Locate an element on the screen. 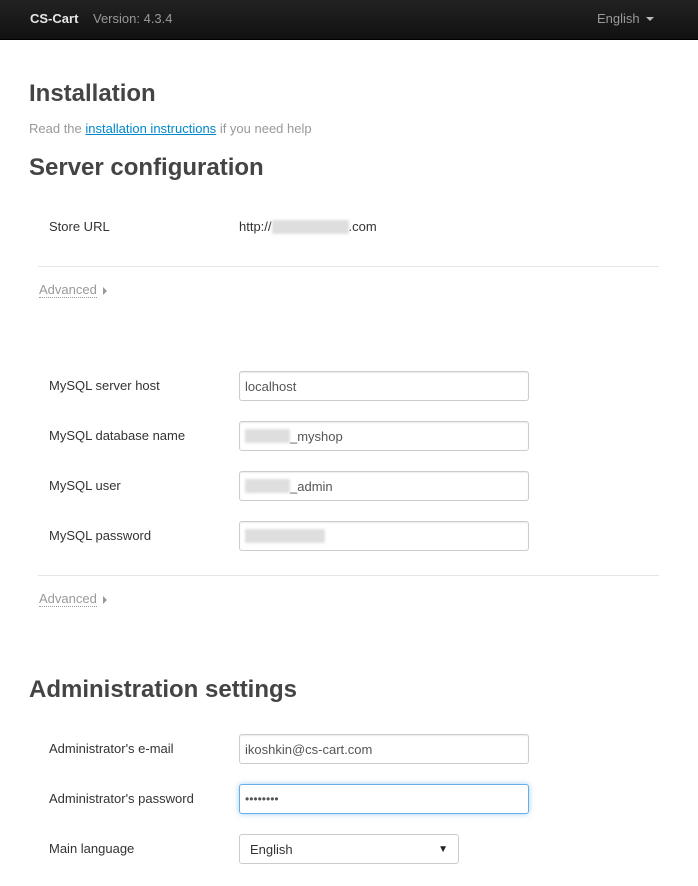  store-url-value: http:// .com is located at coordinates (308, 226).